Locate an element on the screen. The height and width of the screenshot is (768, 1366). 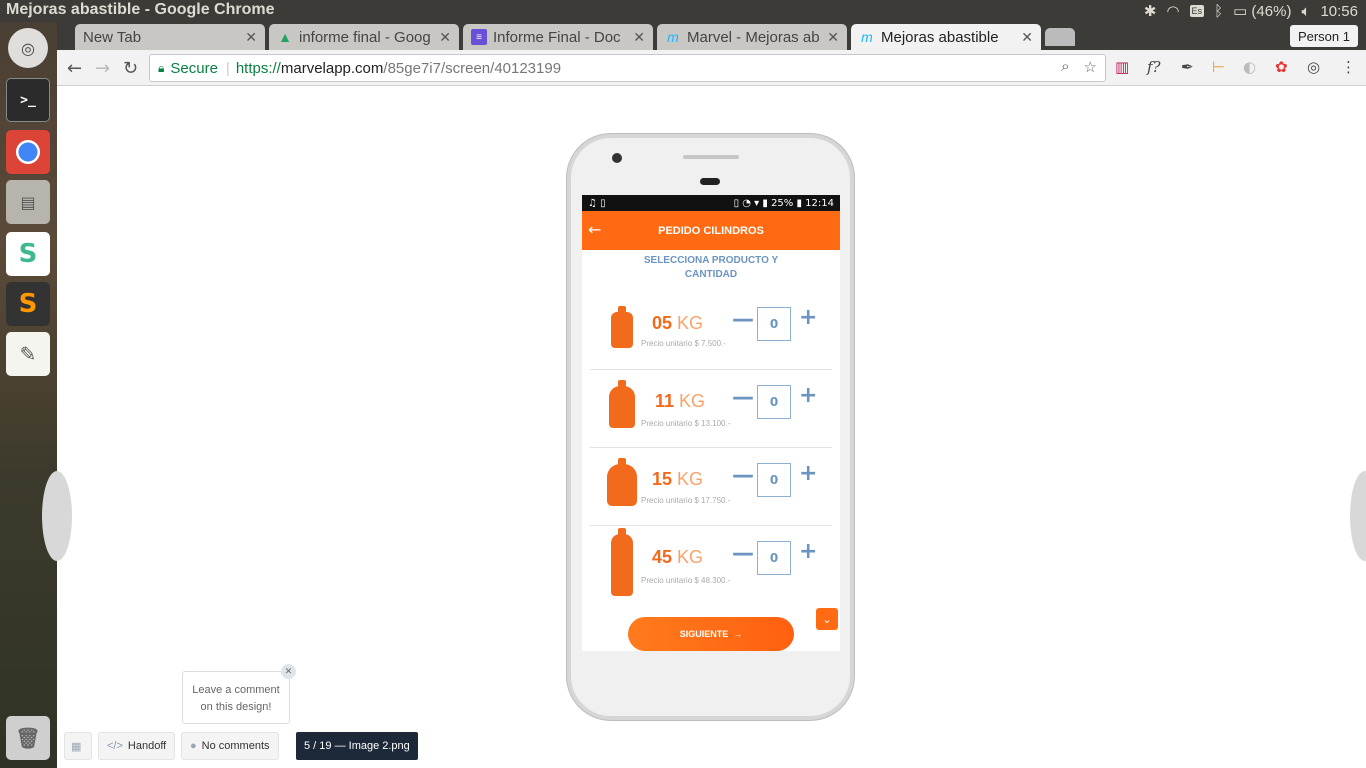
phone-speaker is located at coordinates (711, 157).